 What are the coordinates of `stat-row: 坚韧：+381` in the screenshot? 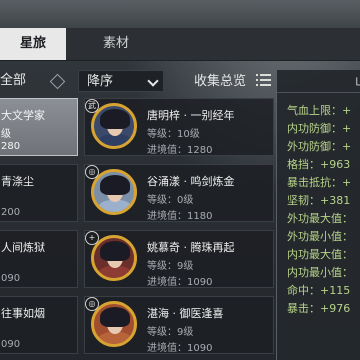 It's located at (318, 200).